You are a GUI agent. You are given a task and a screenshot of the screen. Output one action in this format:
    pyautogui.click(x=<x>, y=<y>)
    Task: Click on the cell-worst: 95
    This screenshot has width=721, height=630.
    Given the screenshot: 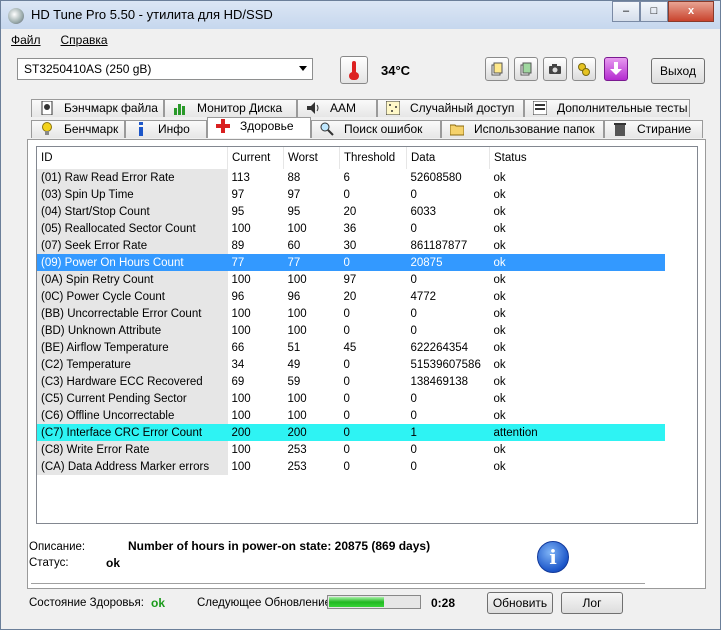 What is the action you would take?
    pyautogui.click(x=311, y=211)
    